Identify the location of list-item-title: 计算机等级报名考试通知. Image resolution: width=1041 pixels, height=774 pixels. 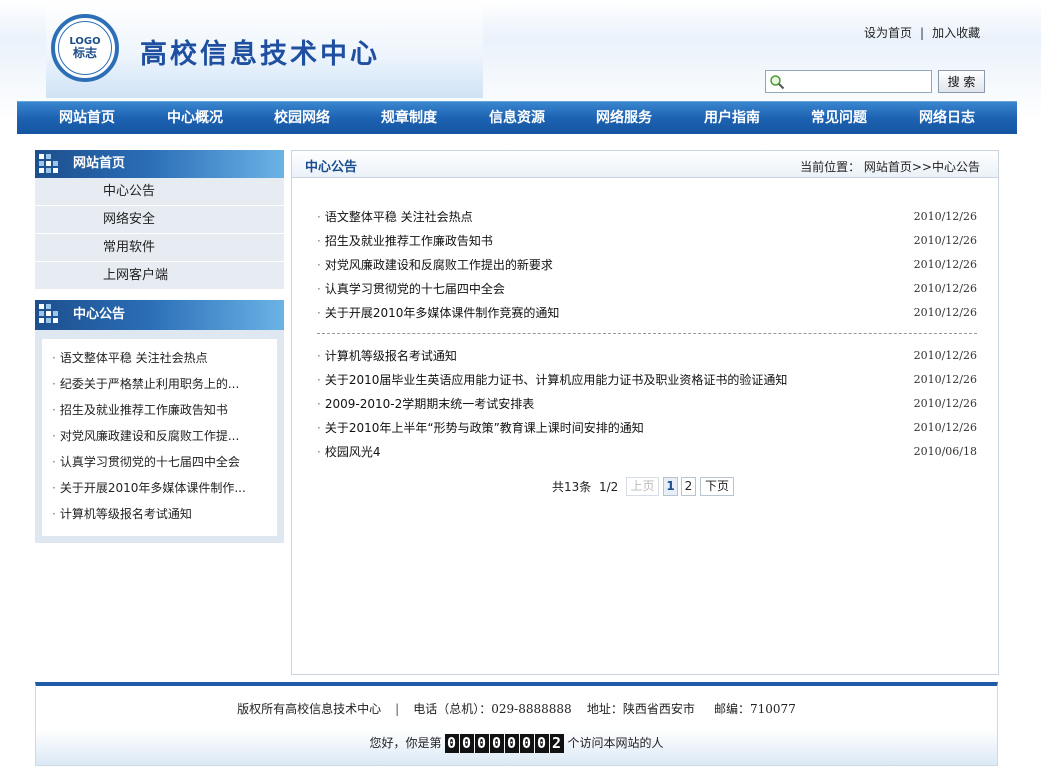
(125, 514).